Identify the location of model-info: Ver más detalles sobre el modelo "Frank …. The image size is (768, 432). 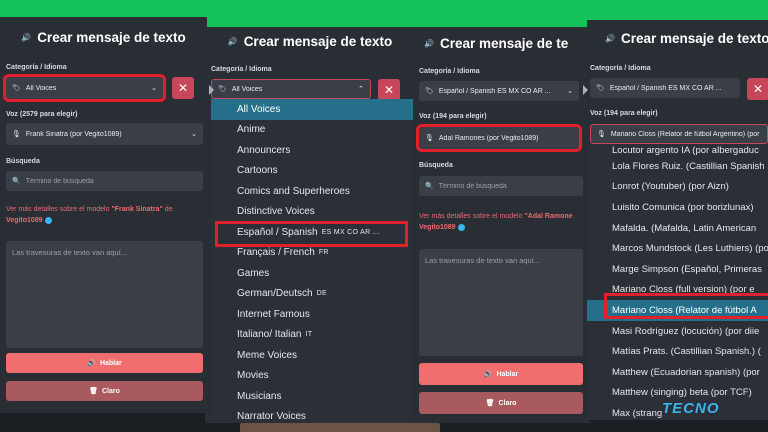
(89, 215).